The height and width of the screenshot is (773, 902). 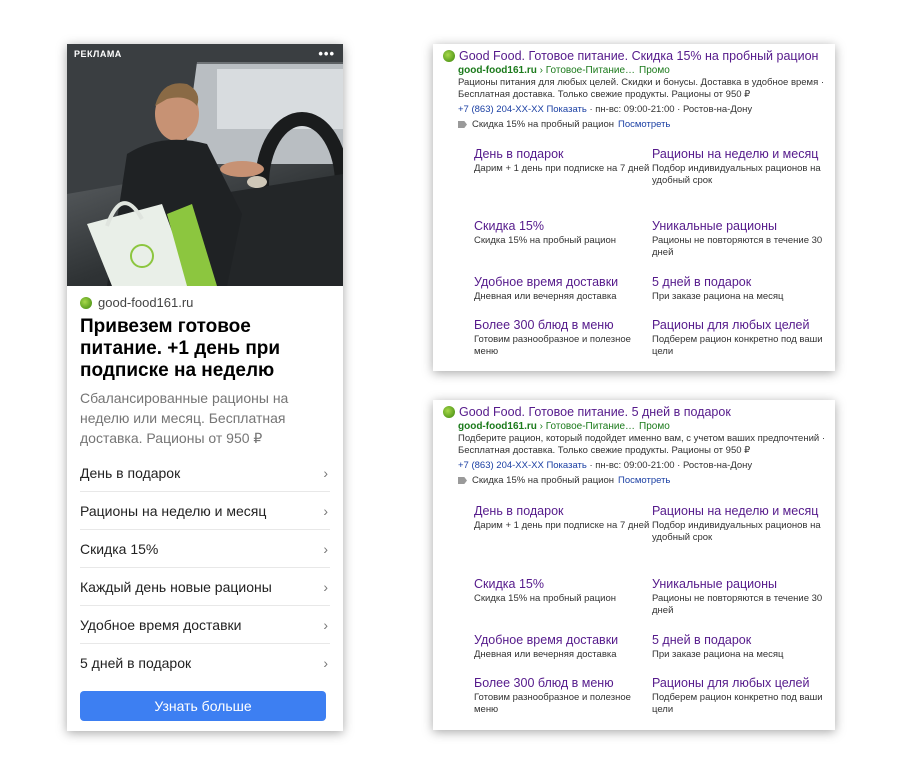 I want to click on sitelink-item: Удобное время доставки ›, so click(x=205, y=625).